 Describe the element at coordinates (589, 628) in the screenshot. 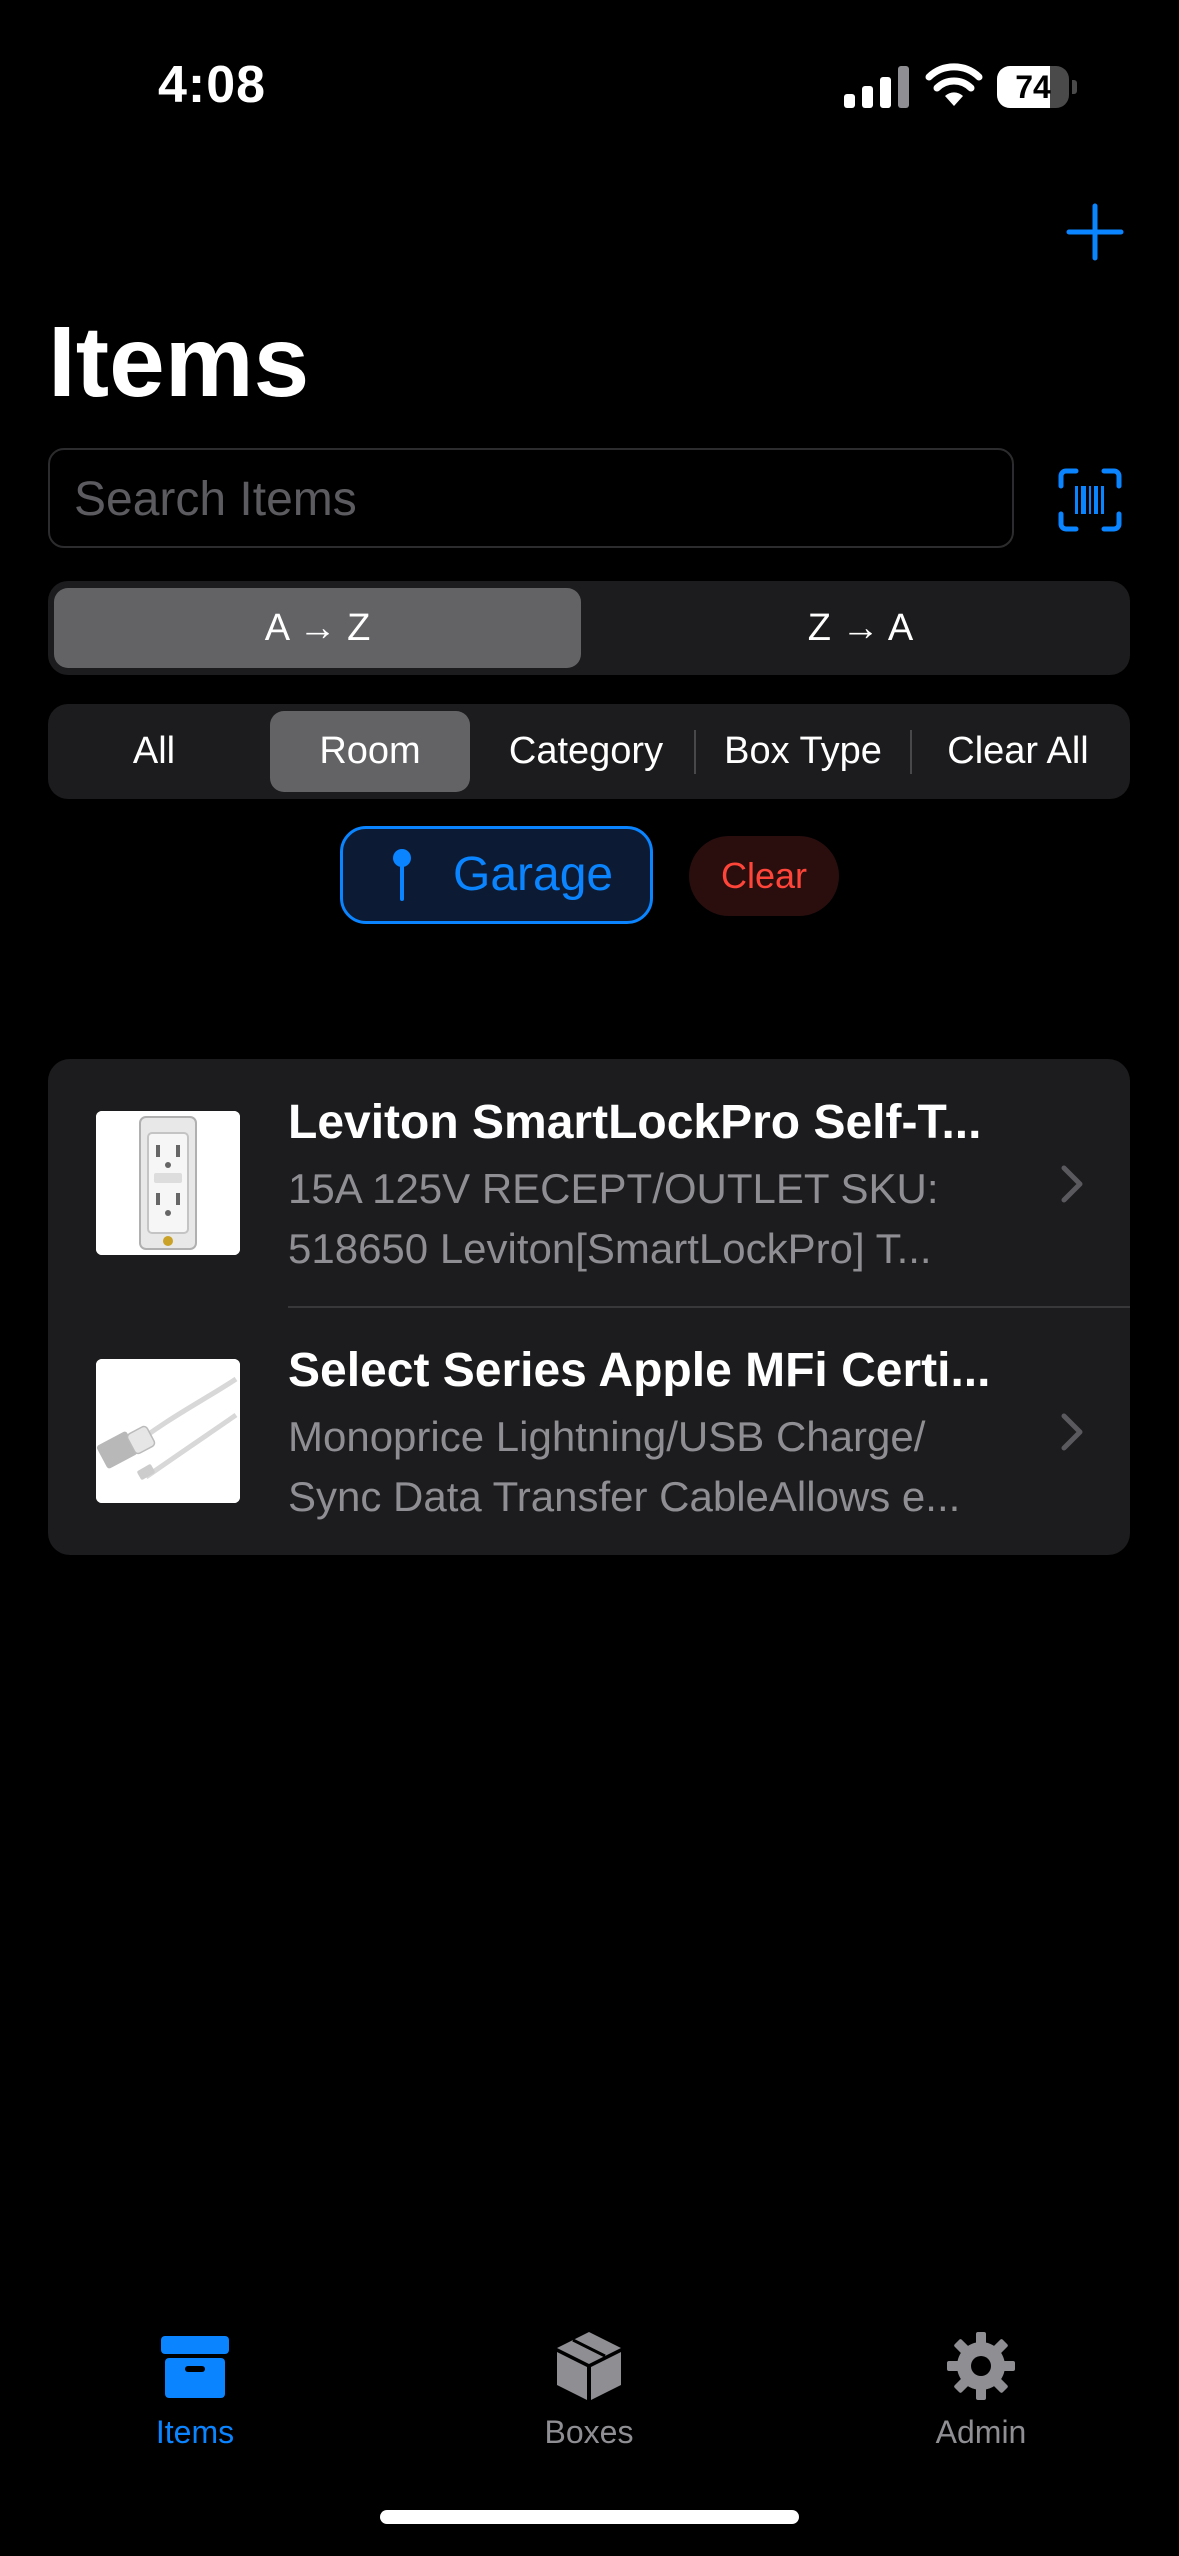

I see `sort-segmented-control: A → Z Z → A` at that location.